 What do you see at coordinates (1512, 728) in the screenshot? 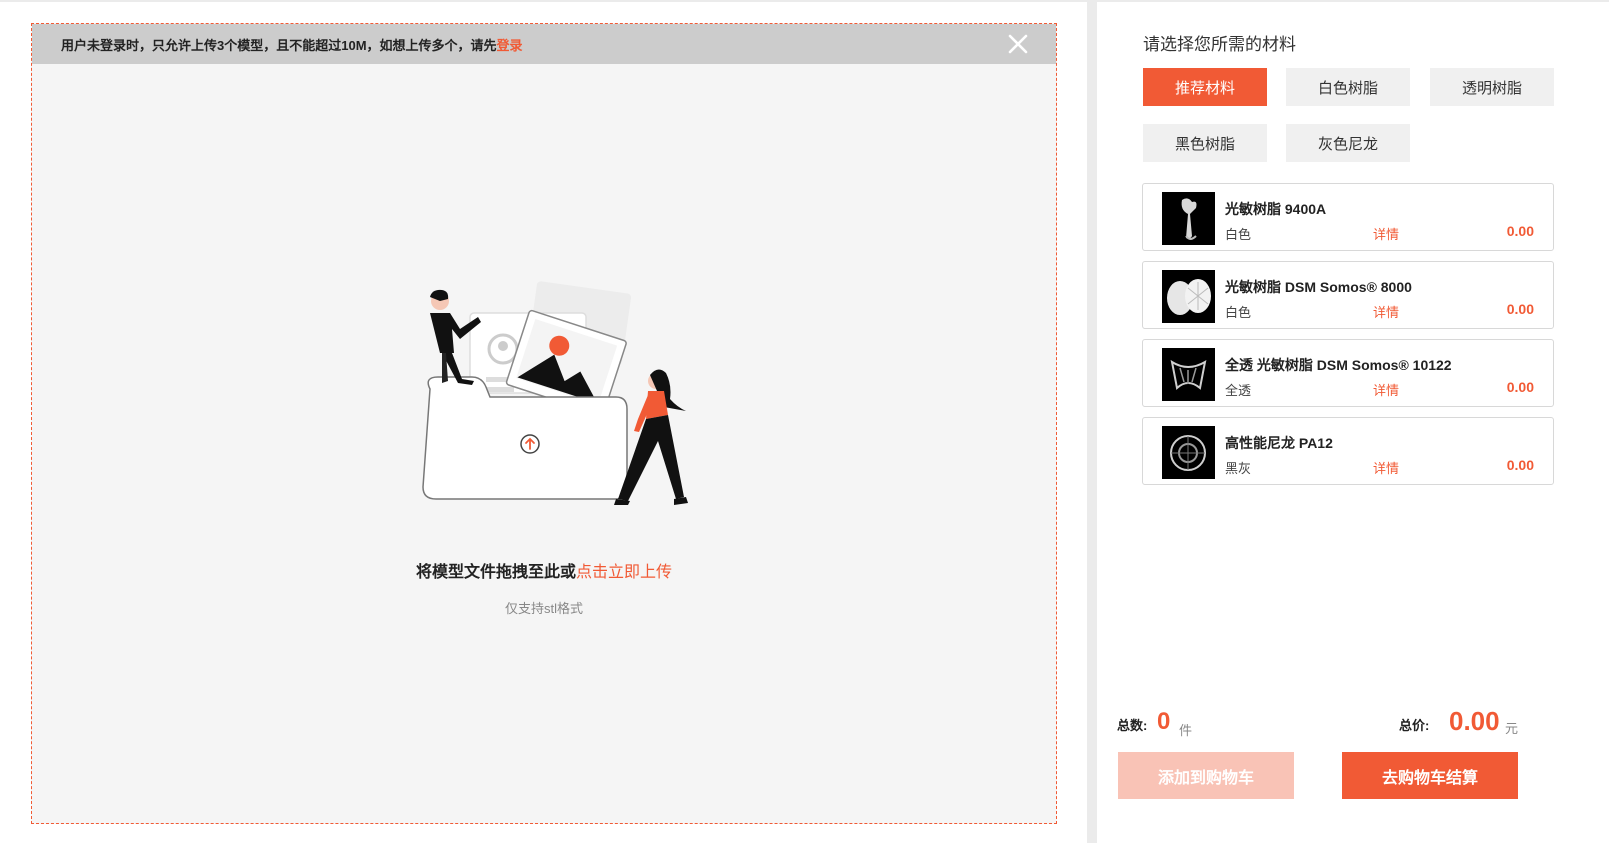
I see `total-price-unit: 元` at bounding box center [1512, 728].